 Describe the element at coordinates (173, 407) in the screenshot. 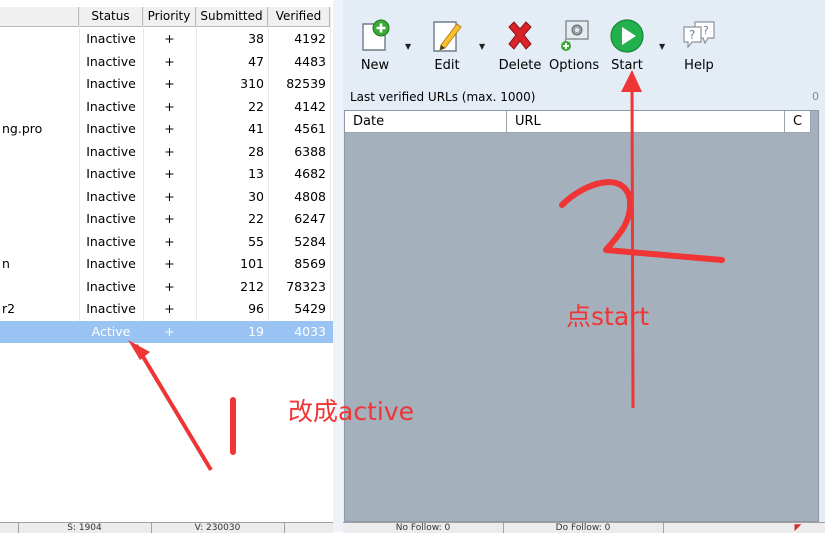

I see `annotation-arrow-to-active` at that location.